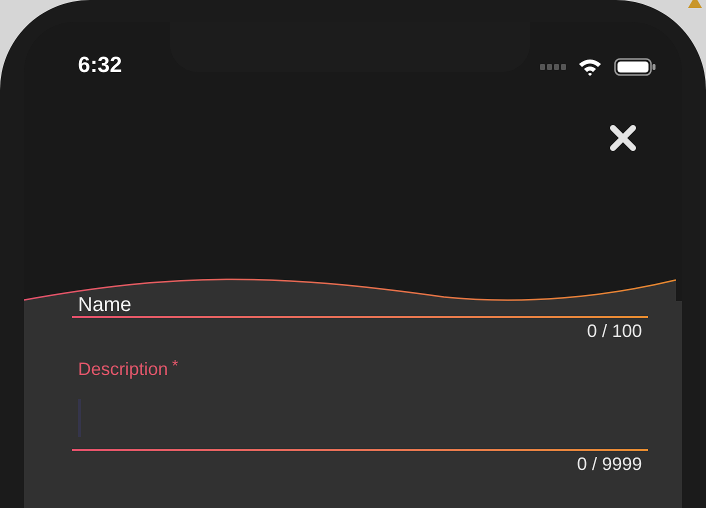 Image resolution: width=706 pixels, height=508 pixels. I want to click on close-icon, so click(623, 138).